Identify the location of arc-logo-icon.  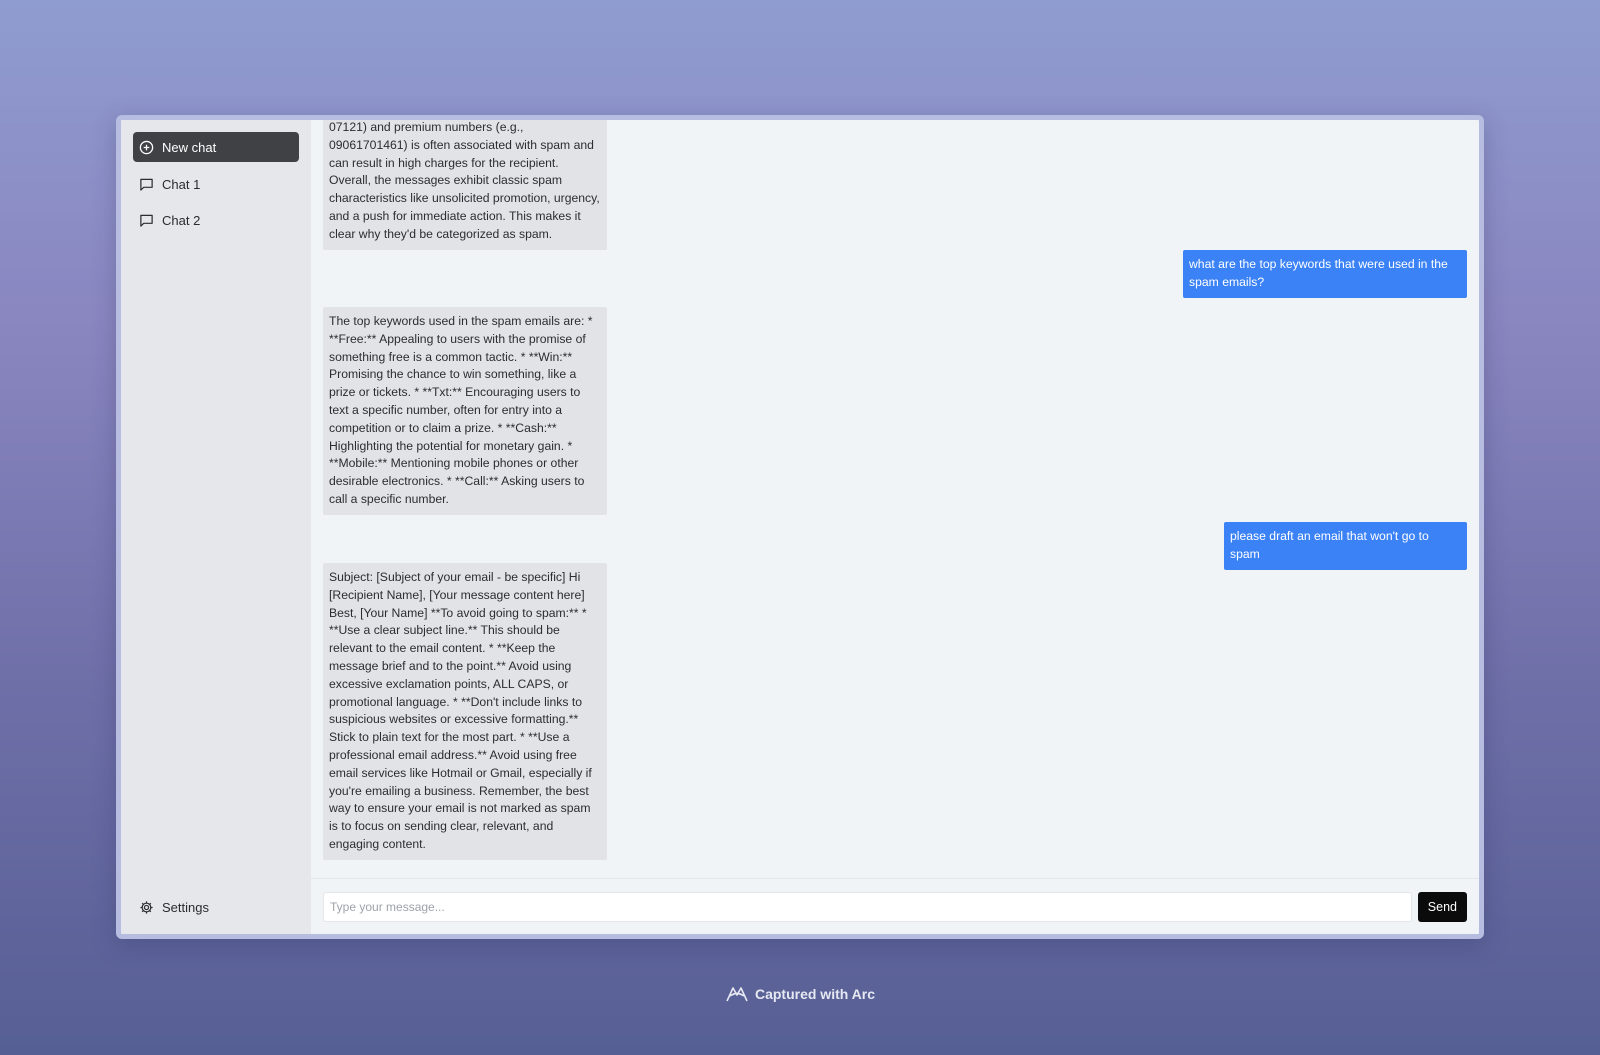
(737, 994).